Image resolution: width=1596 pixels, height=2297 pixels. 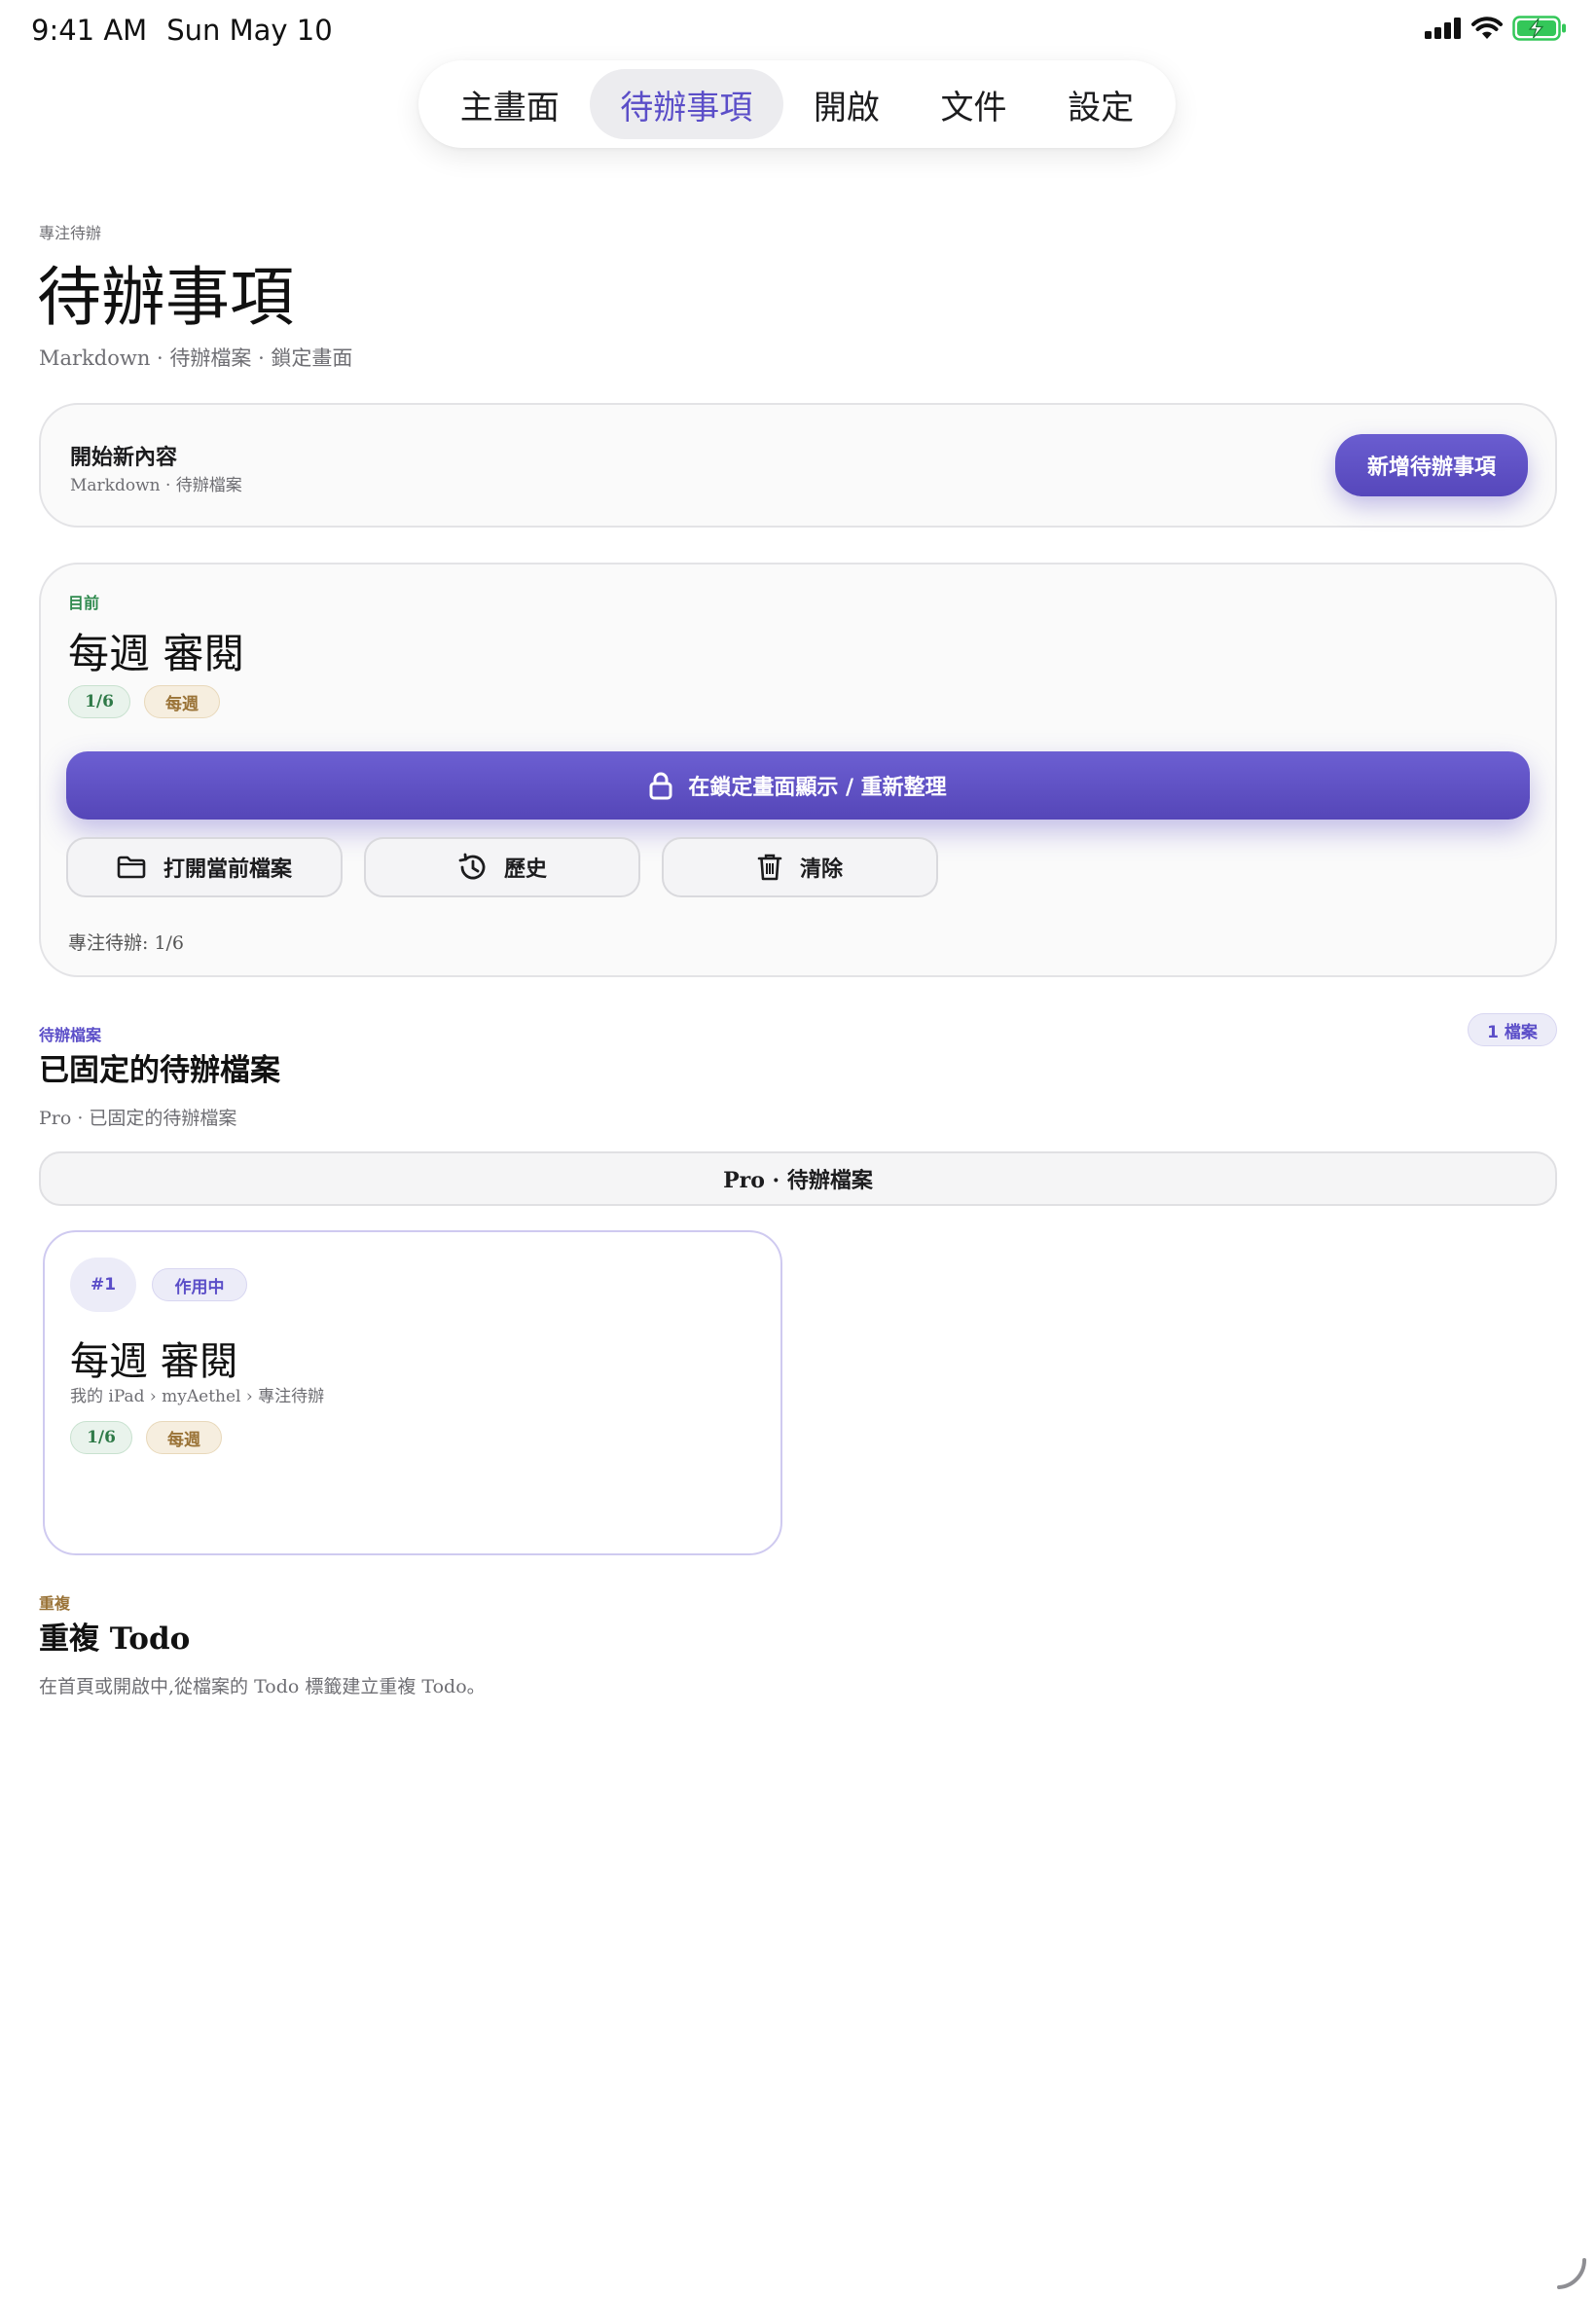 What do you see at coordinates (156, 653) in the screenshot?
I see `current-title: 每週 審閱` at bounding box center [156, 653].